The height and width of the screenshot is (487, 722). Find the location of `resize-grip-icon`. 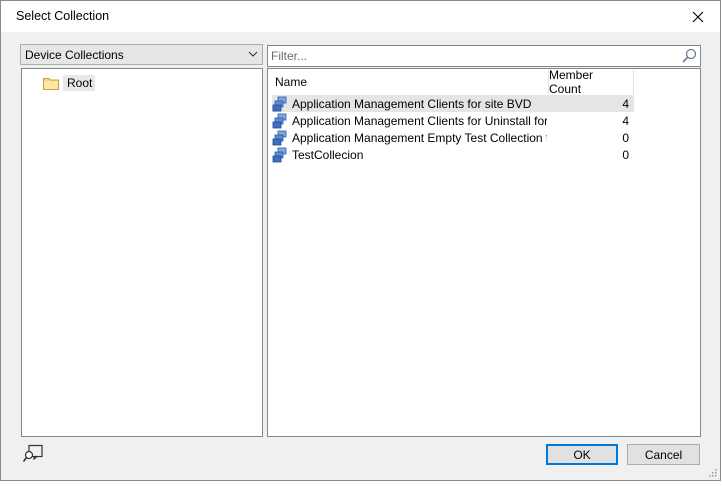

resize-grip-icon is located at coordinates (712, 472).